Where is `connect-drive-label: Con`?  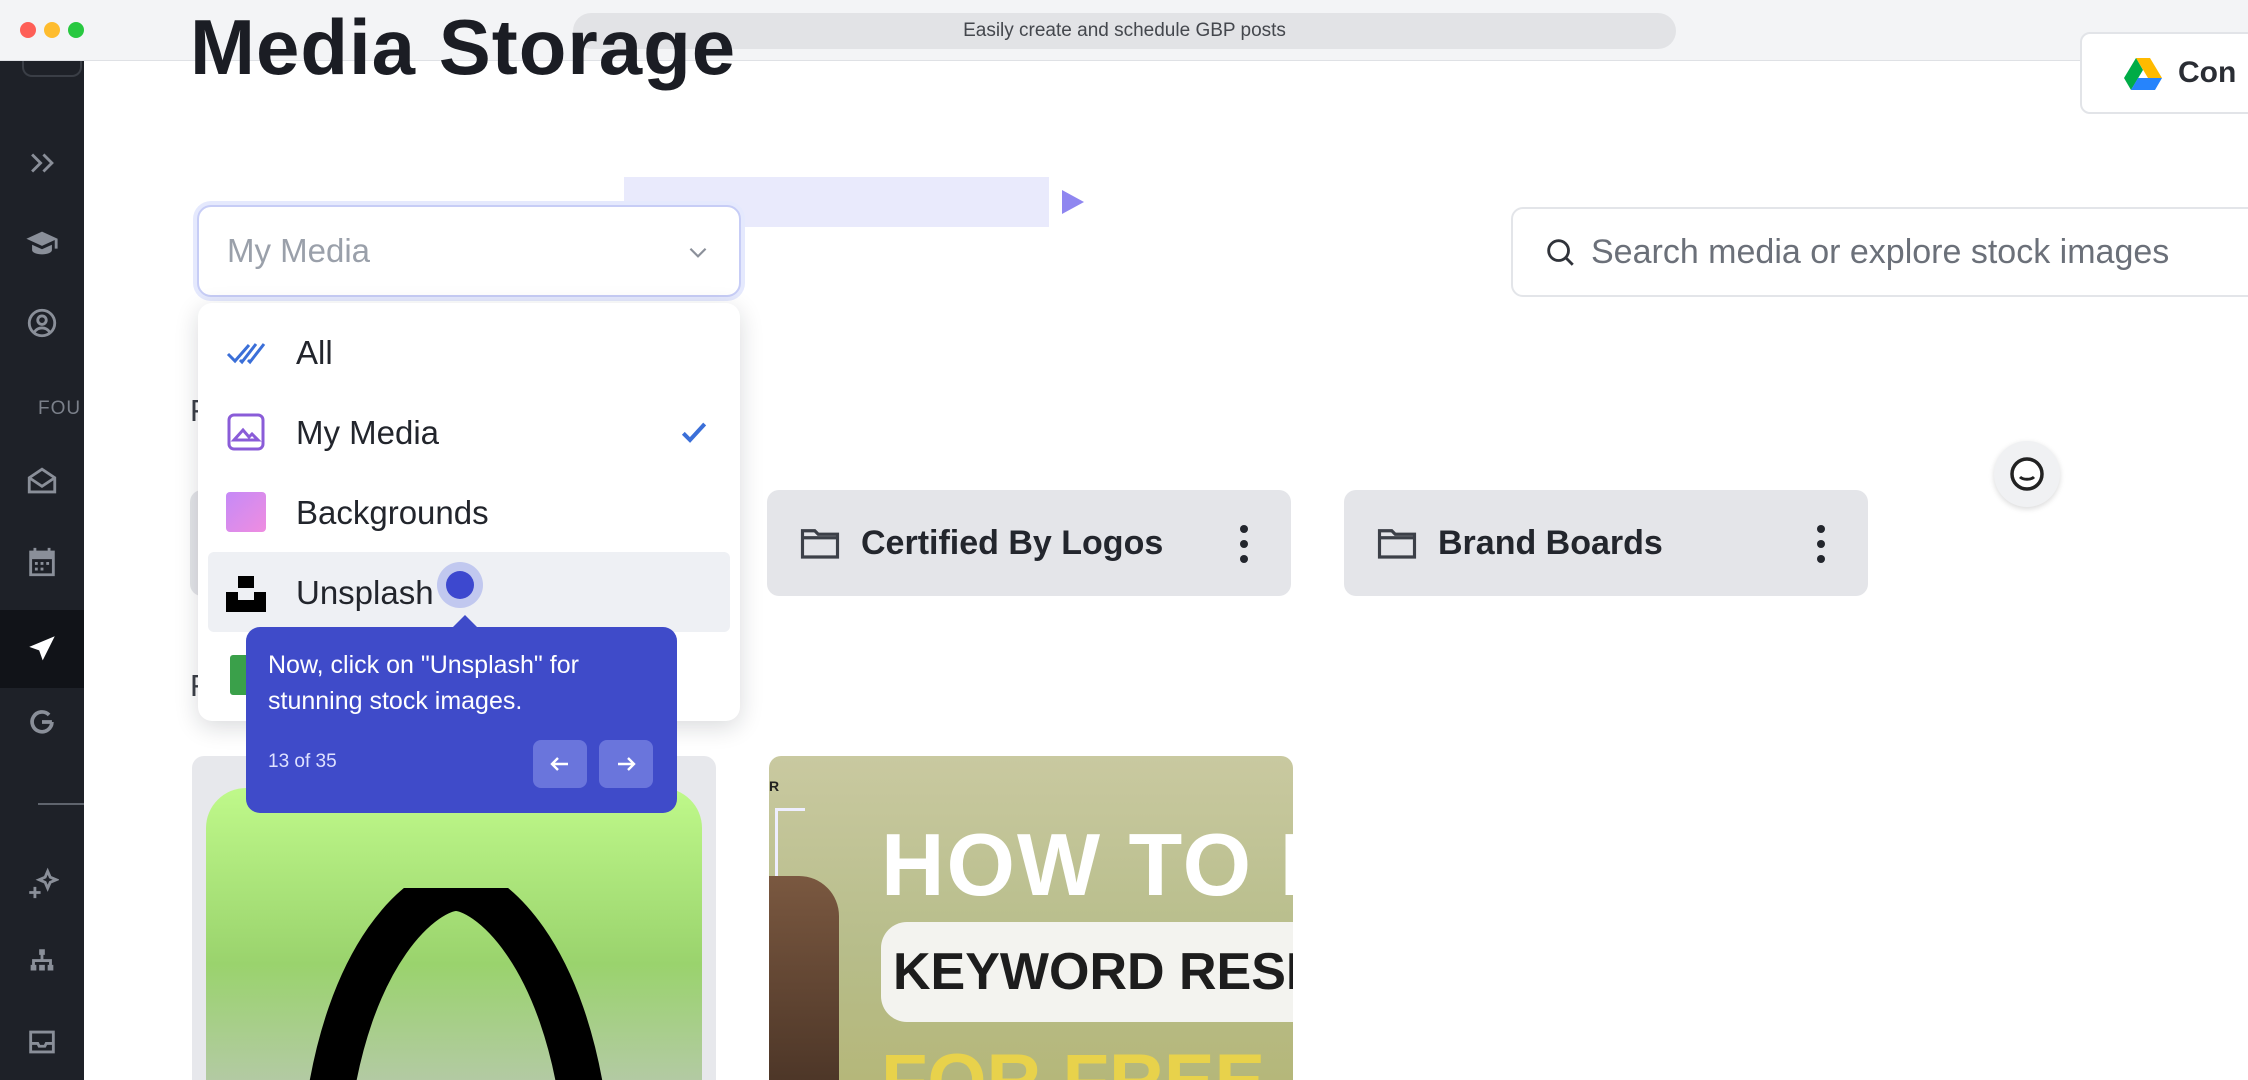
connect-drive-label: Con is located at coordinates (2207, 72).